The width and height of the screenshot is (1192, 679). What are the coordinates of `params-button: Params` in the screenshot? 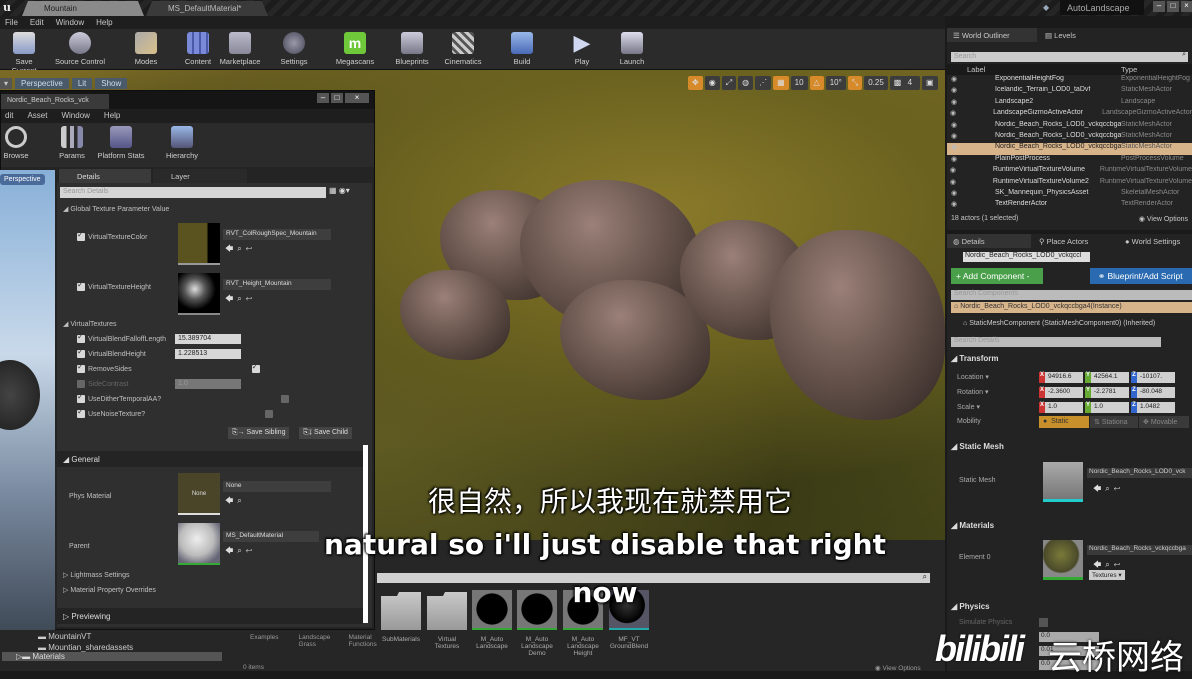 It's located at (72, 143).